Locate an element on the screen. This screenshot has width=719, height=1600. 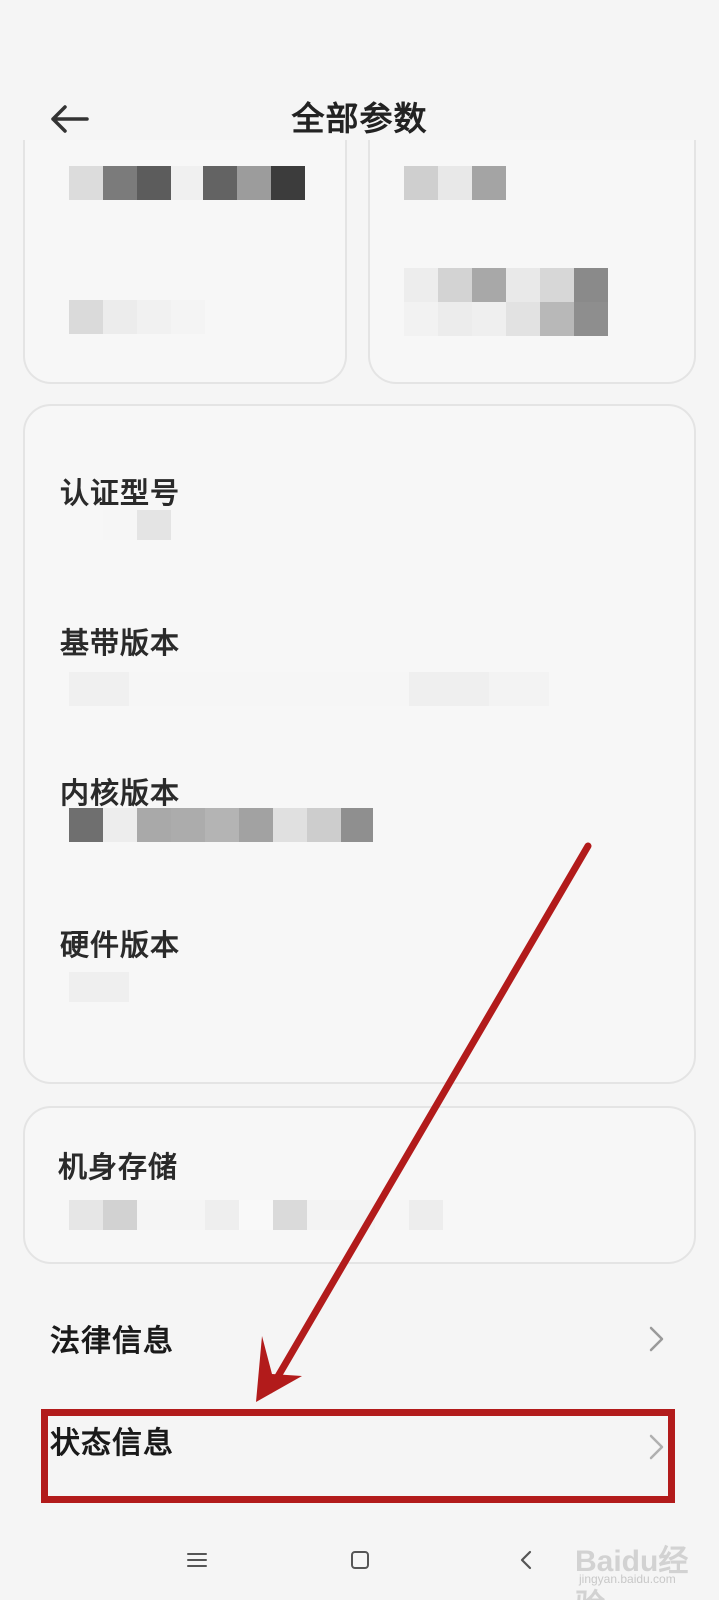
spec-card-right is located at coordinates (532, 262).